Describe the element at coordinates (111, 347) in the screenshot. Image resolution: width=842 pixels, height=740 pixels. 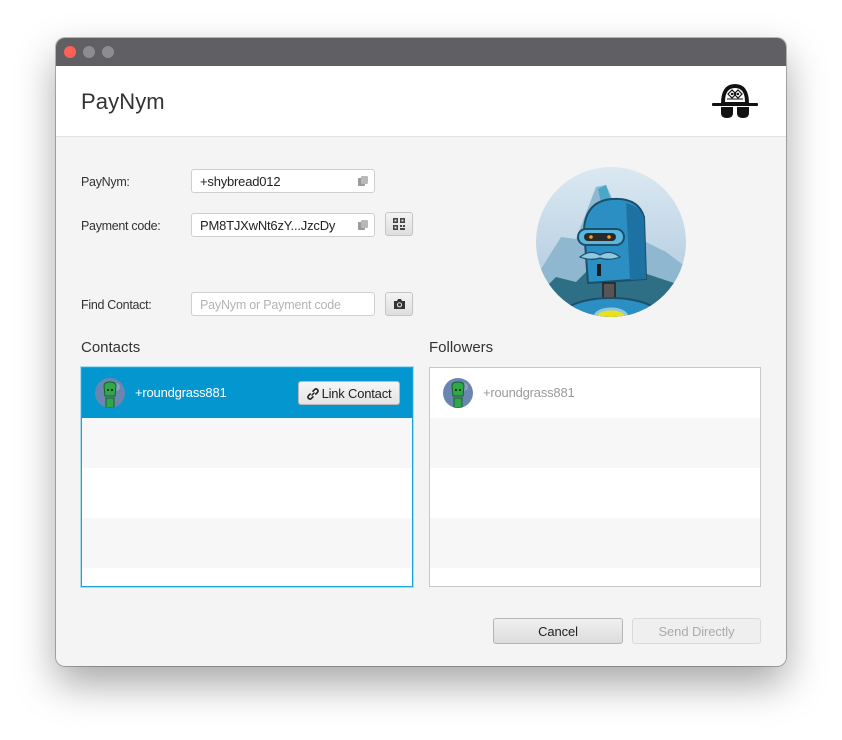
I see `contacts-title: Contacts` at that location.